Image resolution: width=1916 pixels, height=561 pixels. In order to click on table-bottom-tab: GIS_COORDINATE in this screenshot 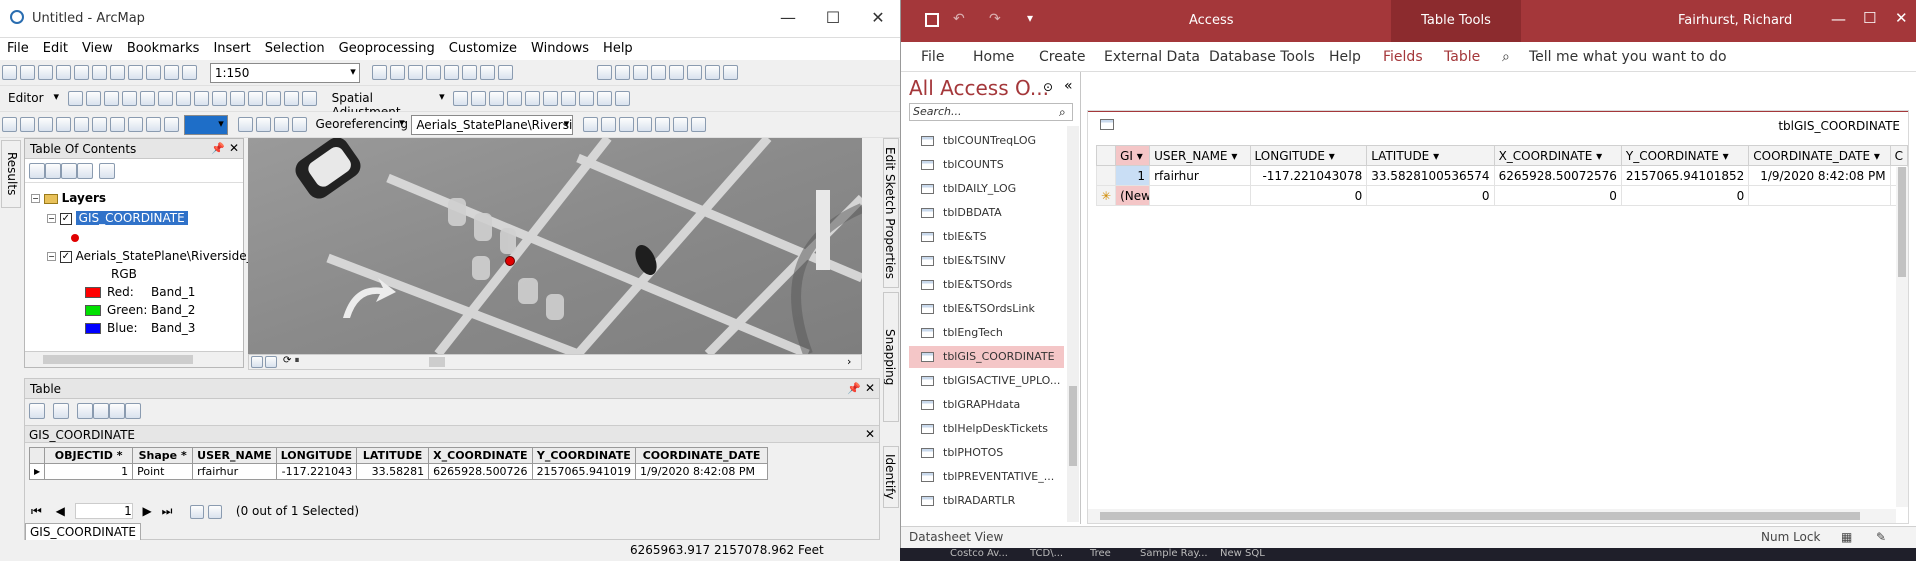, I will do `click(83, 532)`.